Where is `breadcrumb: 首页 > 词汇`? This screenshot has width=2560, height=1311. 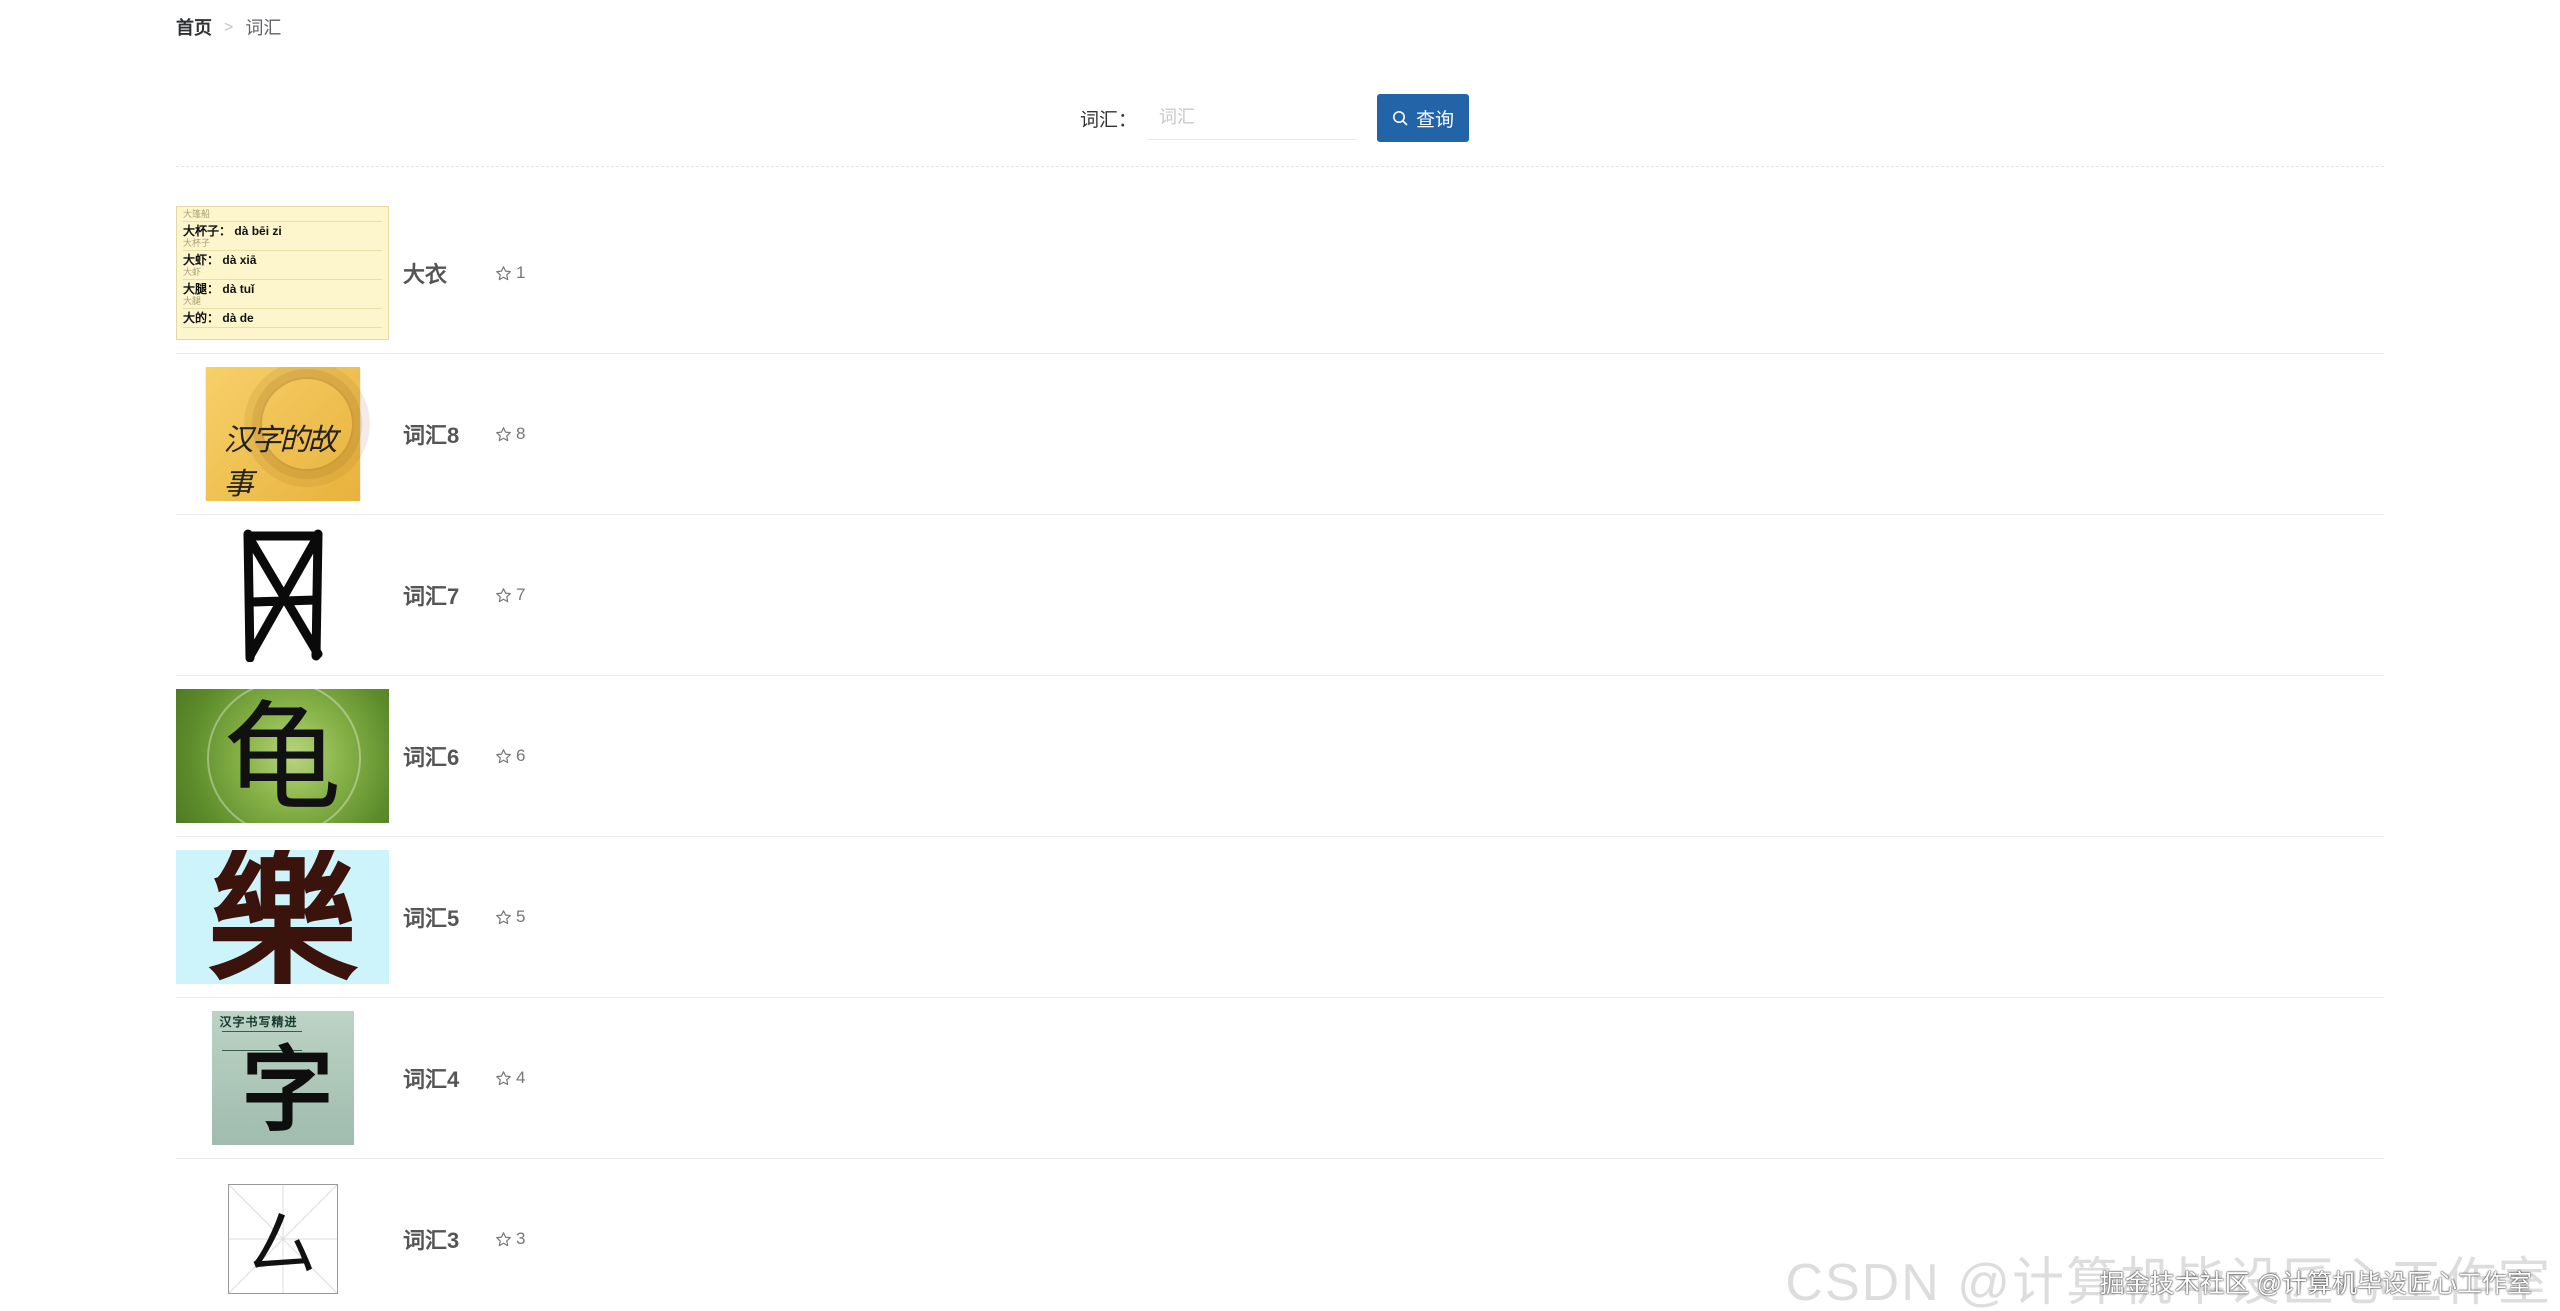
breadcrumb: 首页 > 词汇 is located at coordinates (228, 28).